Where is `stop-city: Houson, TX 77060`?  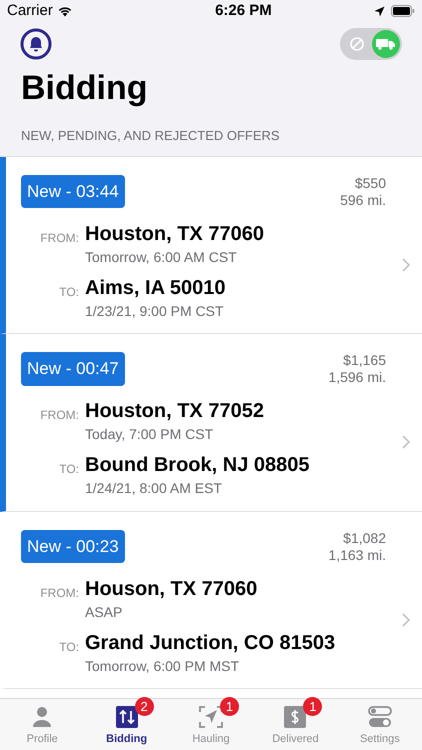
stop-city: Houson, TX 77060 is located at coordinates (171, 589).